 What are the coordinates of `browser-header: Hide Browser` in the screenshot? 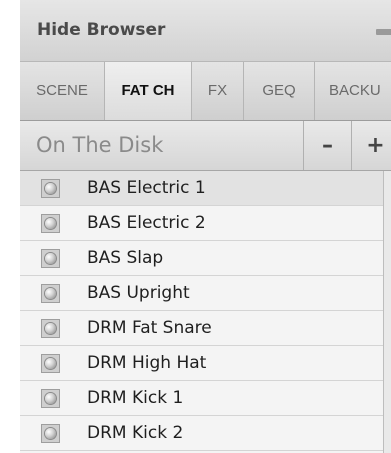 It's located at (205, 31).